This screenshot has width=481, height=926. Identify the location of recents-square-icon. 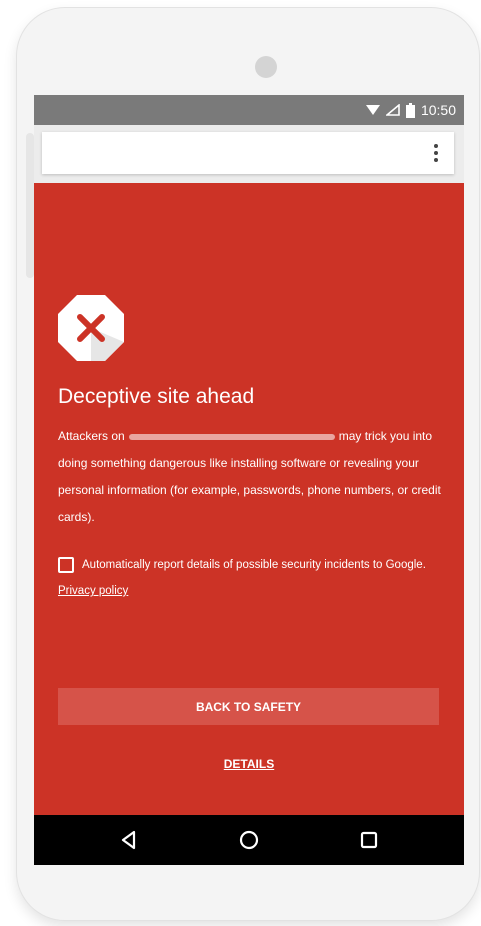
(369, 840).